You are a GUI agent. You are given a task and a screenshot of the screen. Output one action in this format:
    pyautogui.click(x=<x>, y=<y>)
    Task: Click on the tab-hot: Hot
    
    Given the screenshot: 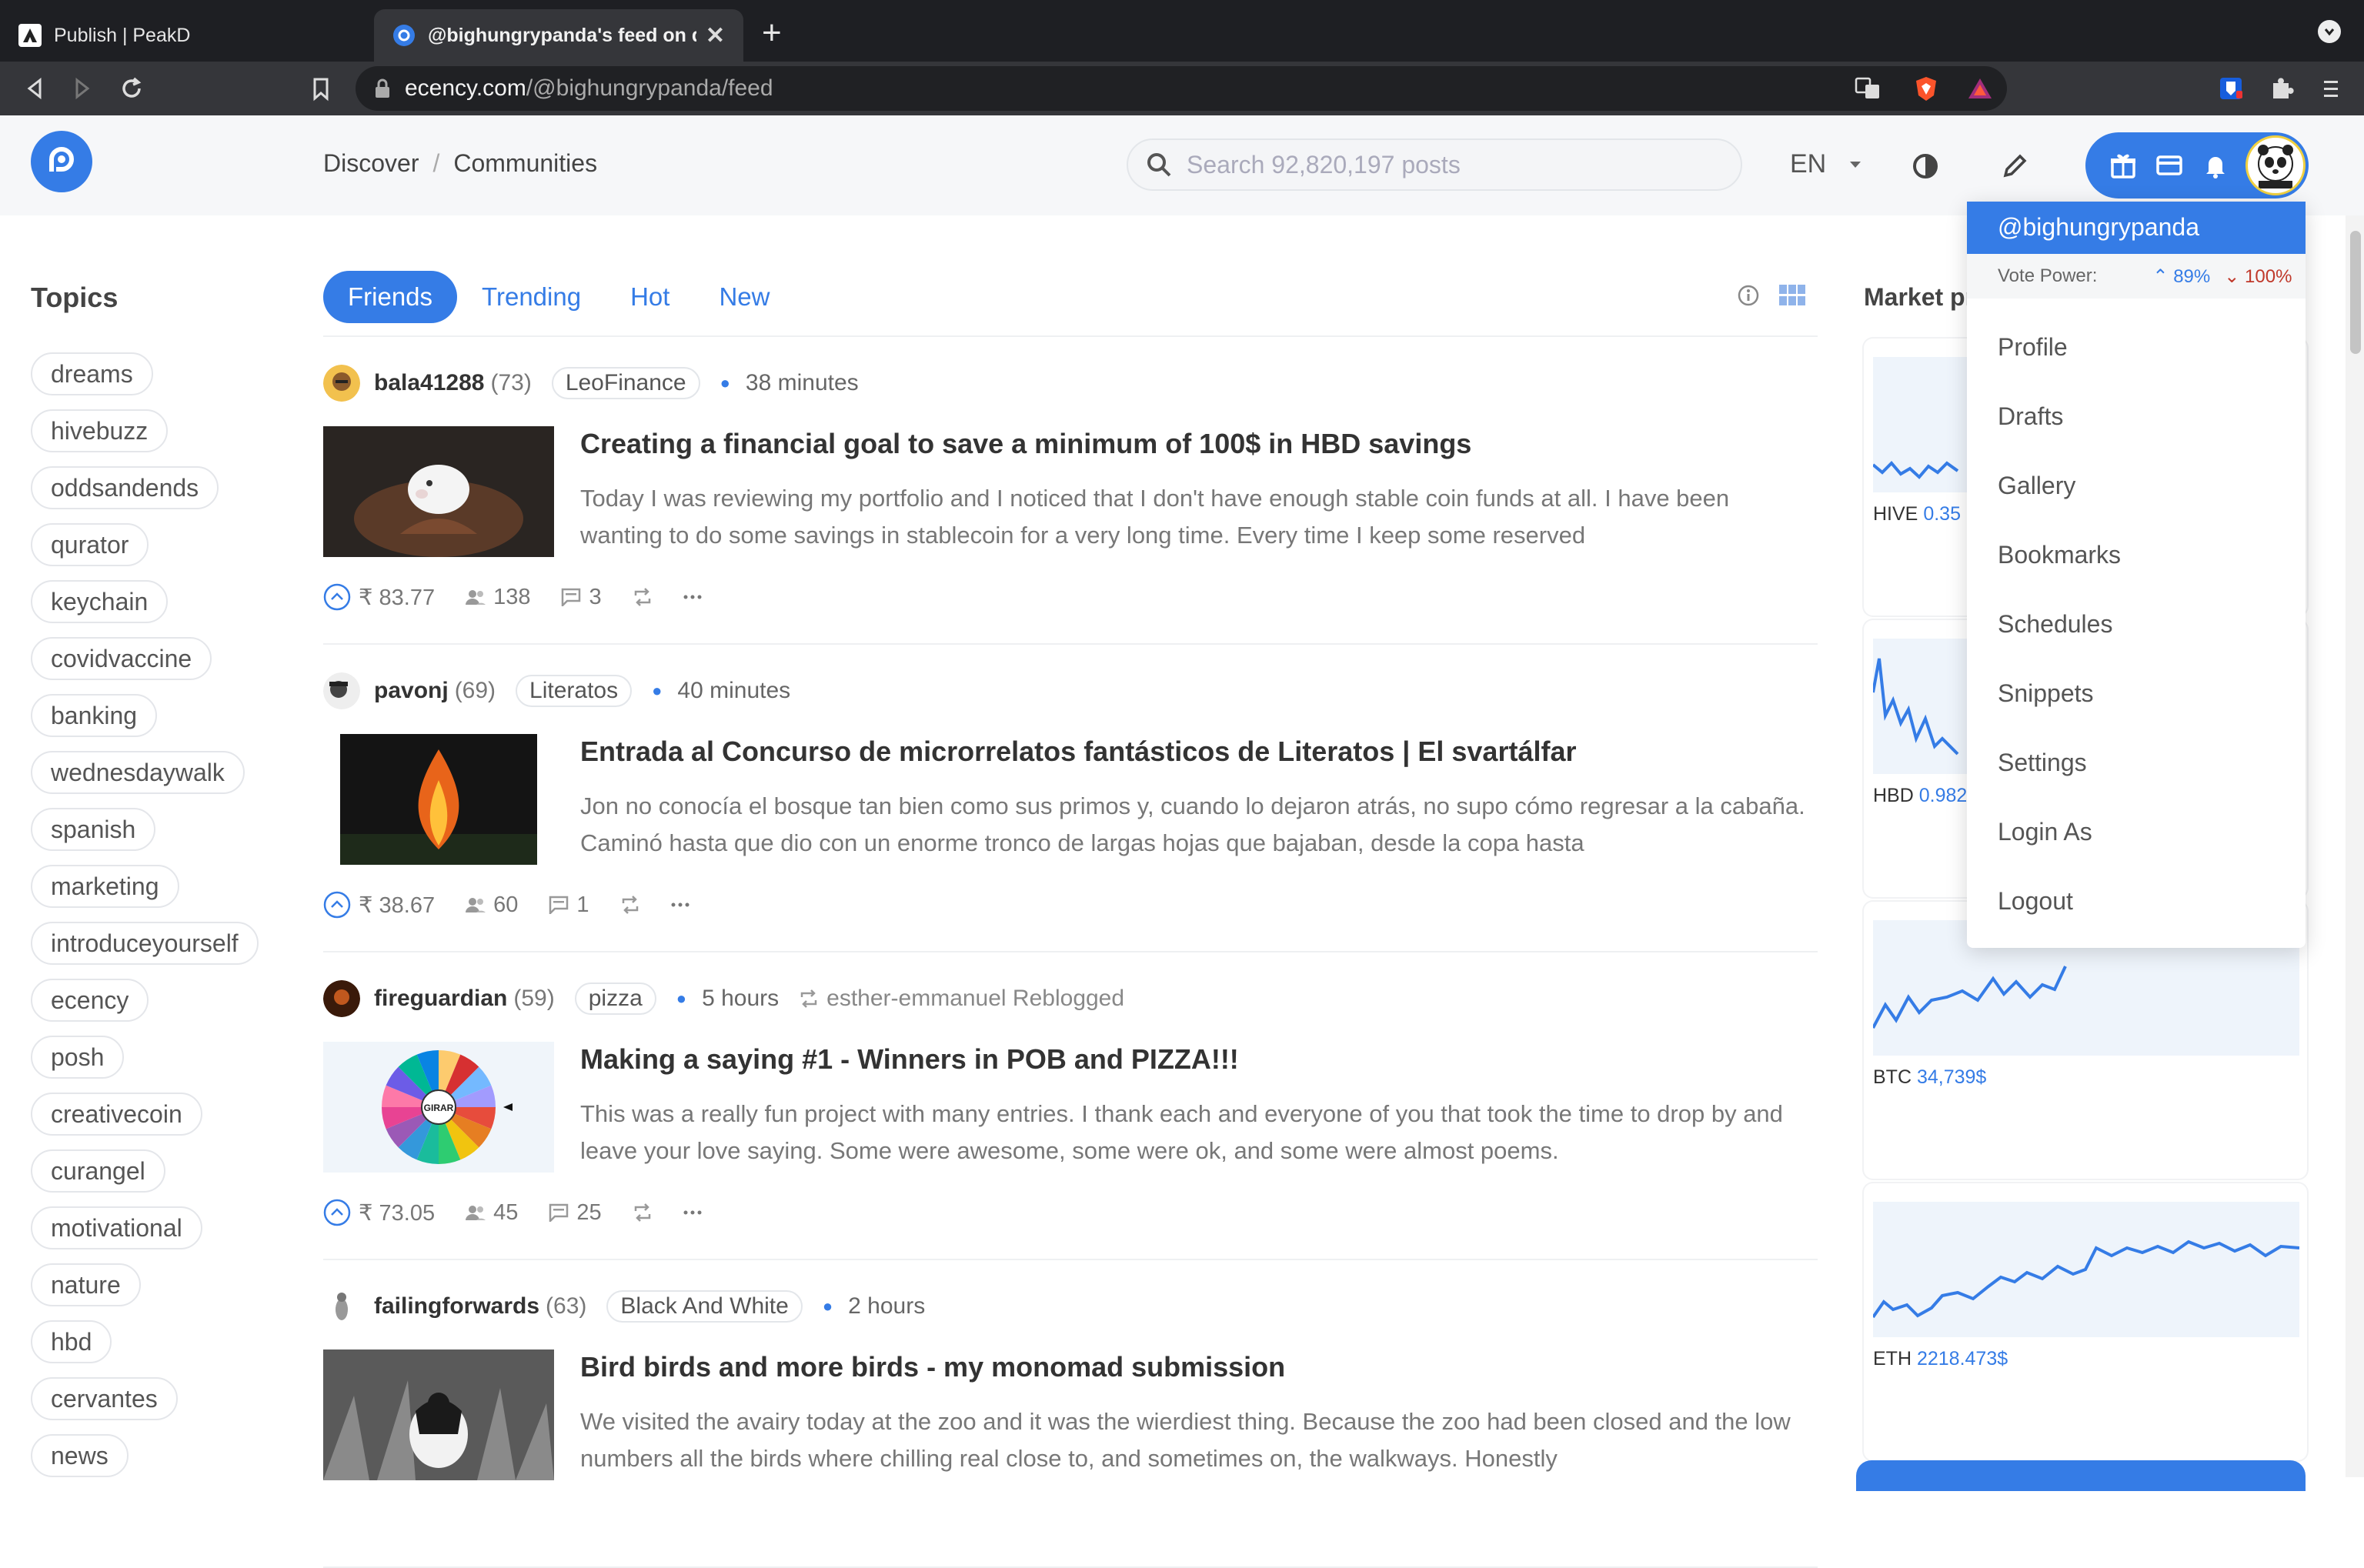 What is the action you would take?
    pyautogui.click(x=650, y=297)
    